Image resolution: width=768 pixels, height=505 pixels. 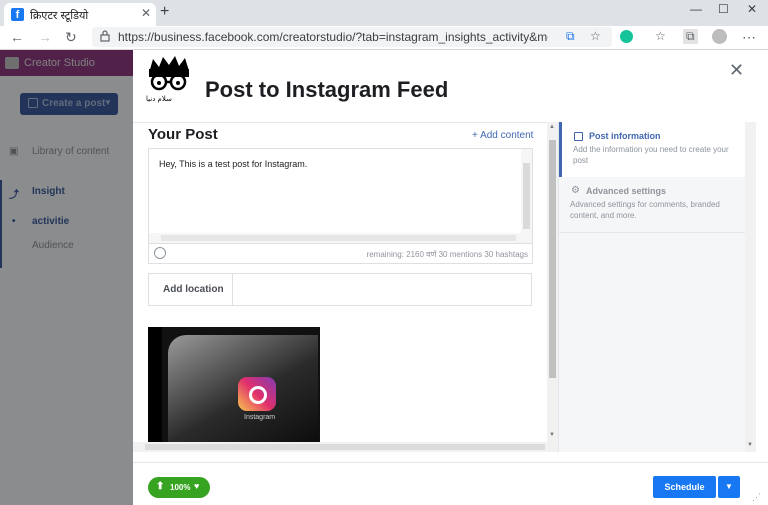 I want to click on translate-icon: ⧉, so click(x=570, y=36).